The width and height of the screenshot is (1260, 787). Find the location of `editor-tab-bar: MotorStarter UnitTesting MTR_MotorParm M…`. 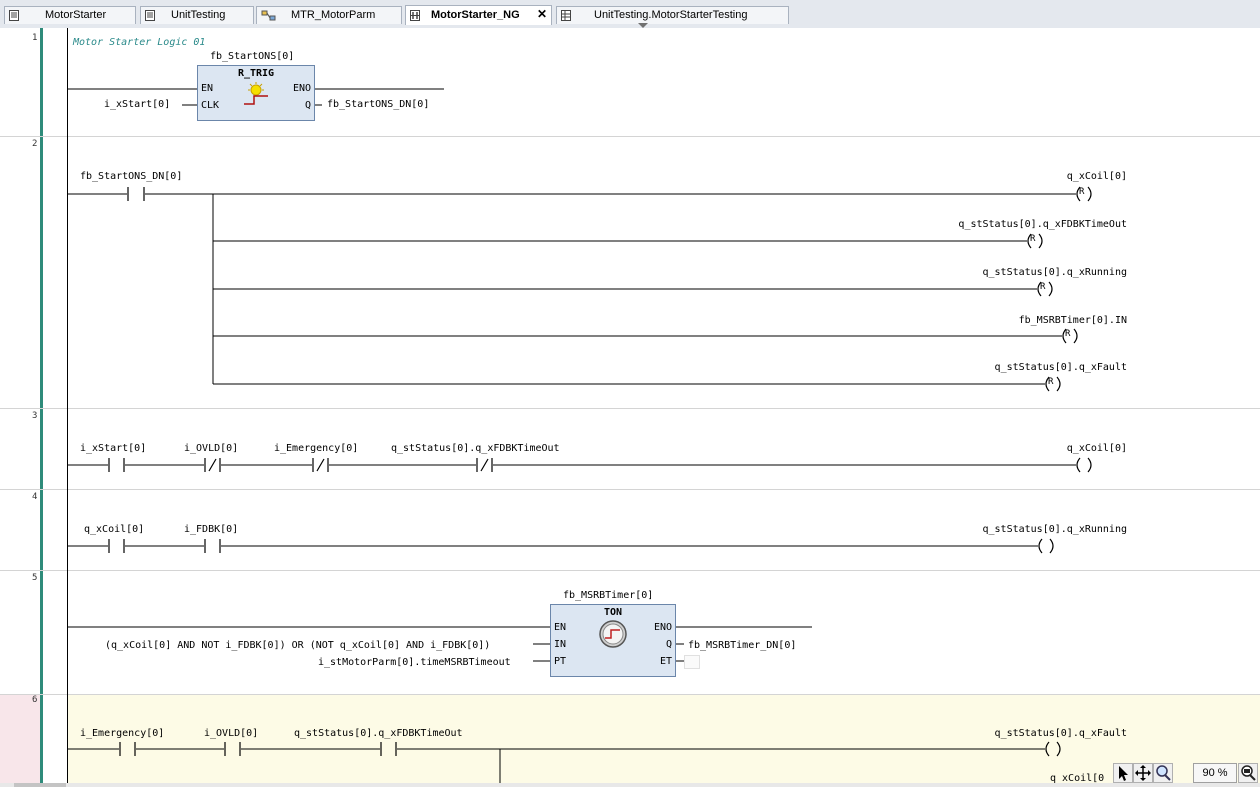

editor-tab-bar: MotorStarter UnitTesting MTR_MotorParm M… is located at coordinates (630, 14).